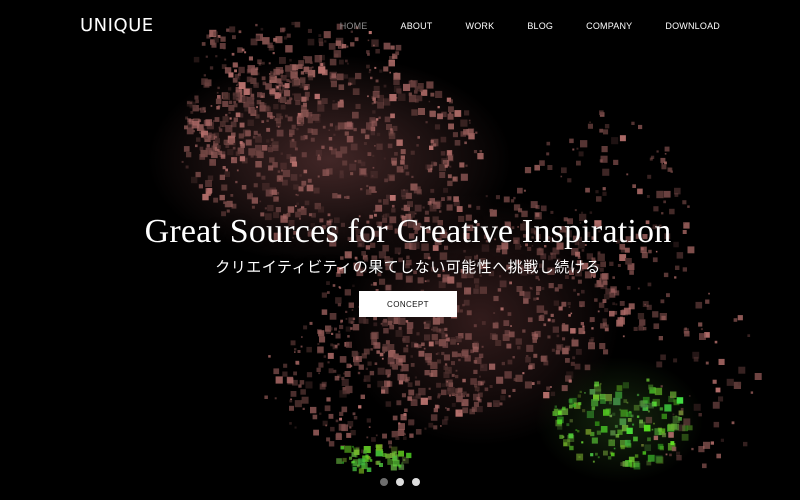  Describe the element at coordinates (540, 26) in the screenshot. I see `nav-item-blog: BLOG` at that location.